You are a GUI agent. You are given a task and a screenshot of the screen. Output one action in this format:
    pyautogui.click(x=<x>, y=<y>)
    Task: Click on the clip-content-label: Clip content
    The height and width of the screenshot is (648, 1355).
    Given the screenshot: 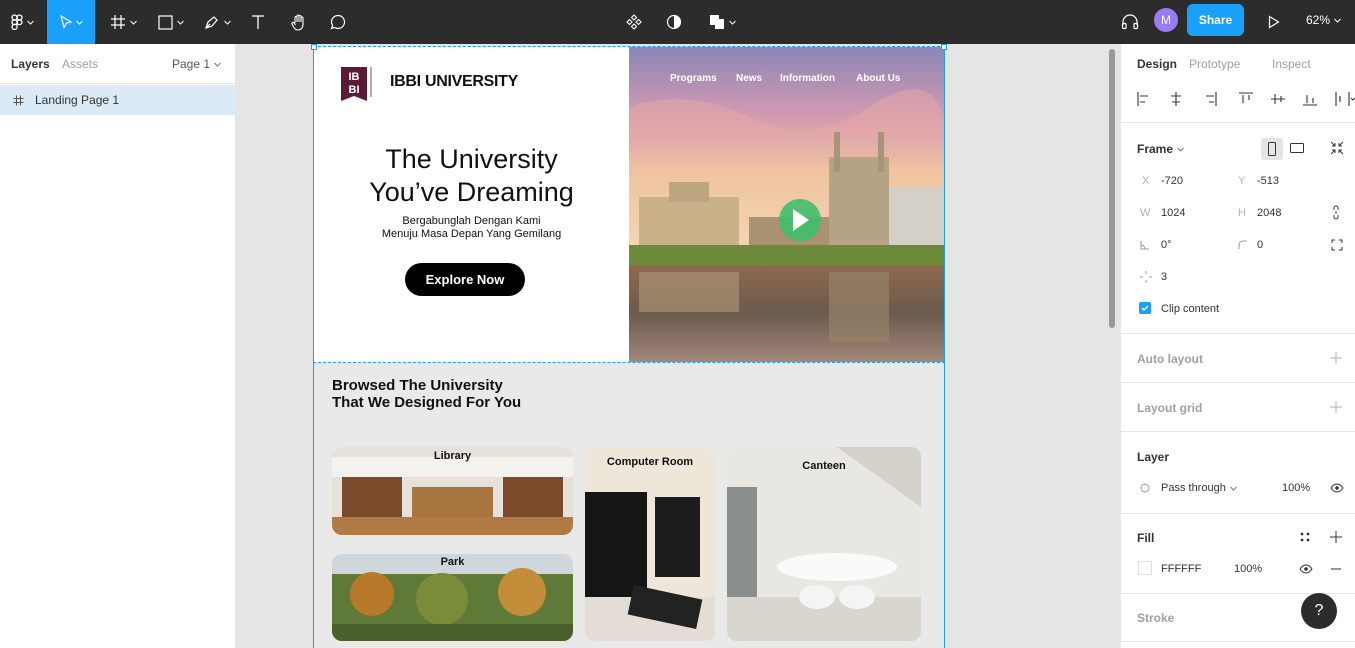 What is the action you would take?
    pyautogui.click(x=1190, y=309)
    